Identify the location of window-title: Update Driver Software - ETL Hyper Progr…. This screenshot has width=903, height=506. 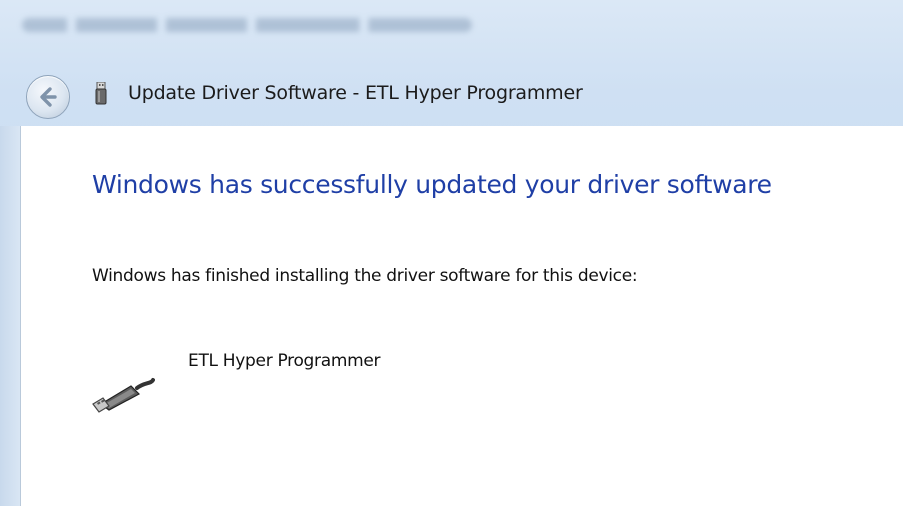
(355, 93).